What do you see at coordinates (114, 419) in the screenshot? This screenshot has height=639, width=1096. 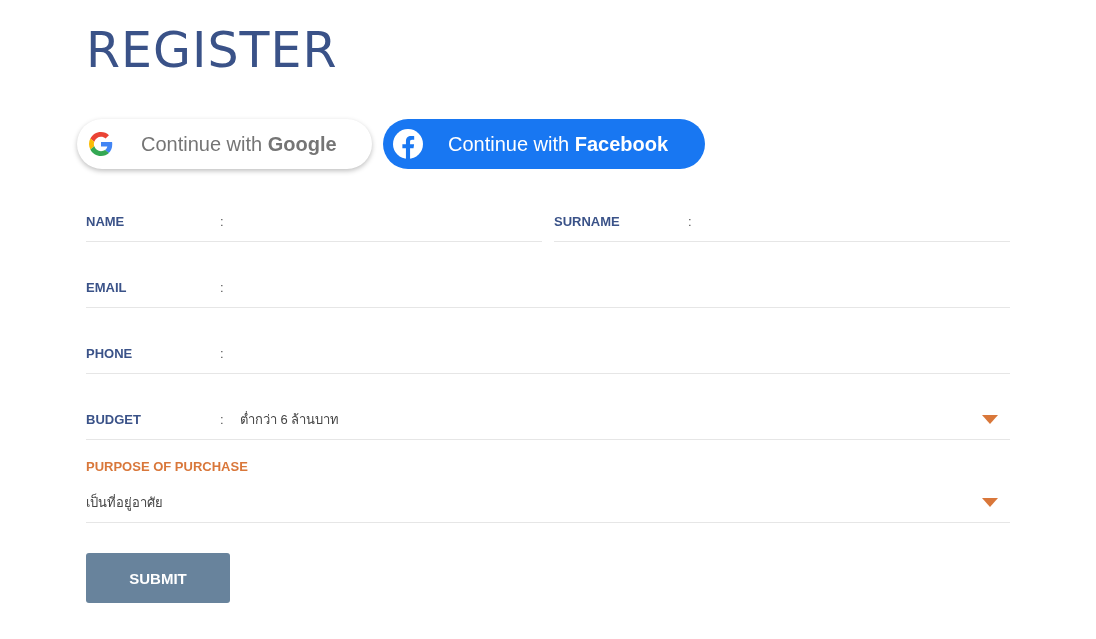 I see `field-label: BUDGET` at bounding box center [114, 419].